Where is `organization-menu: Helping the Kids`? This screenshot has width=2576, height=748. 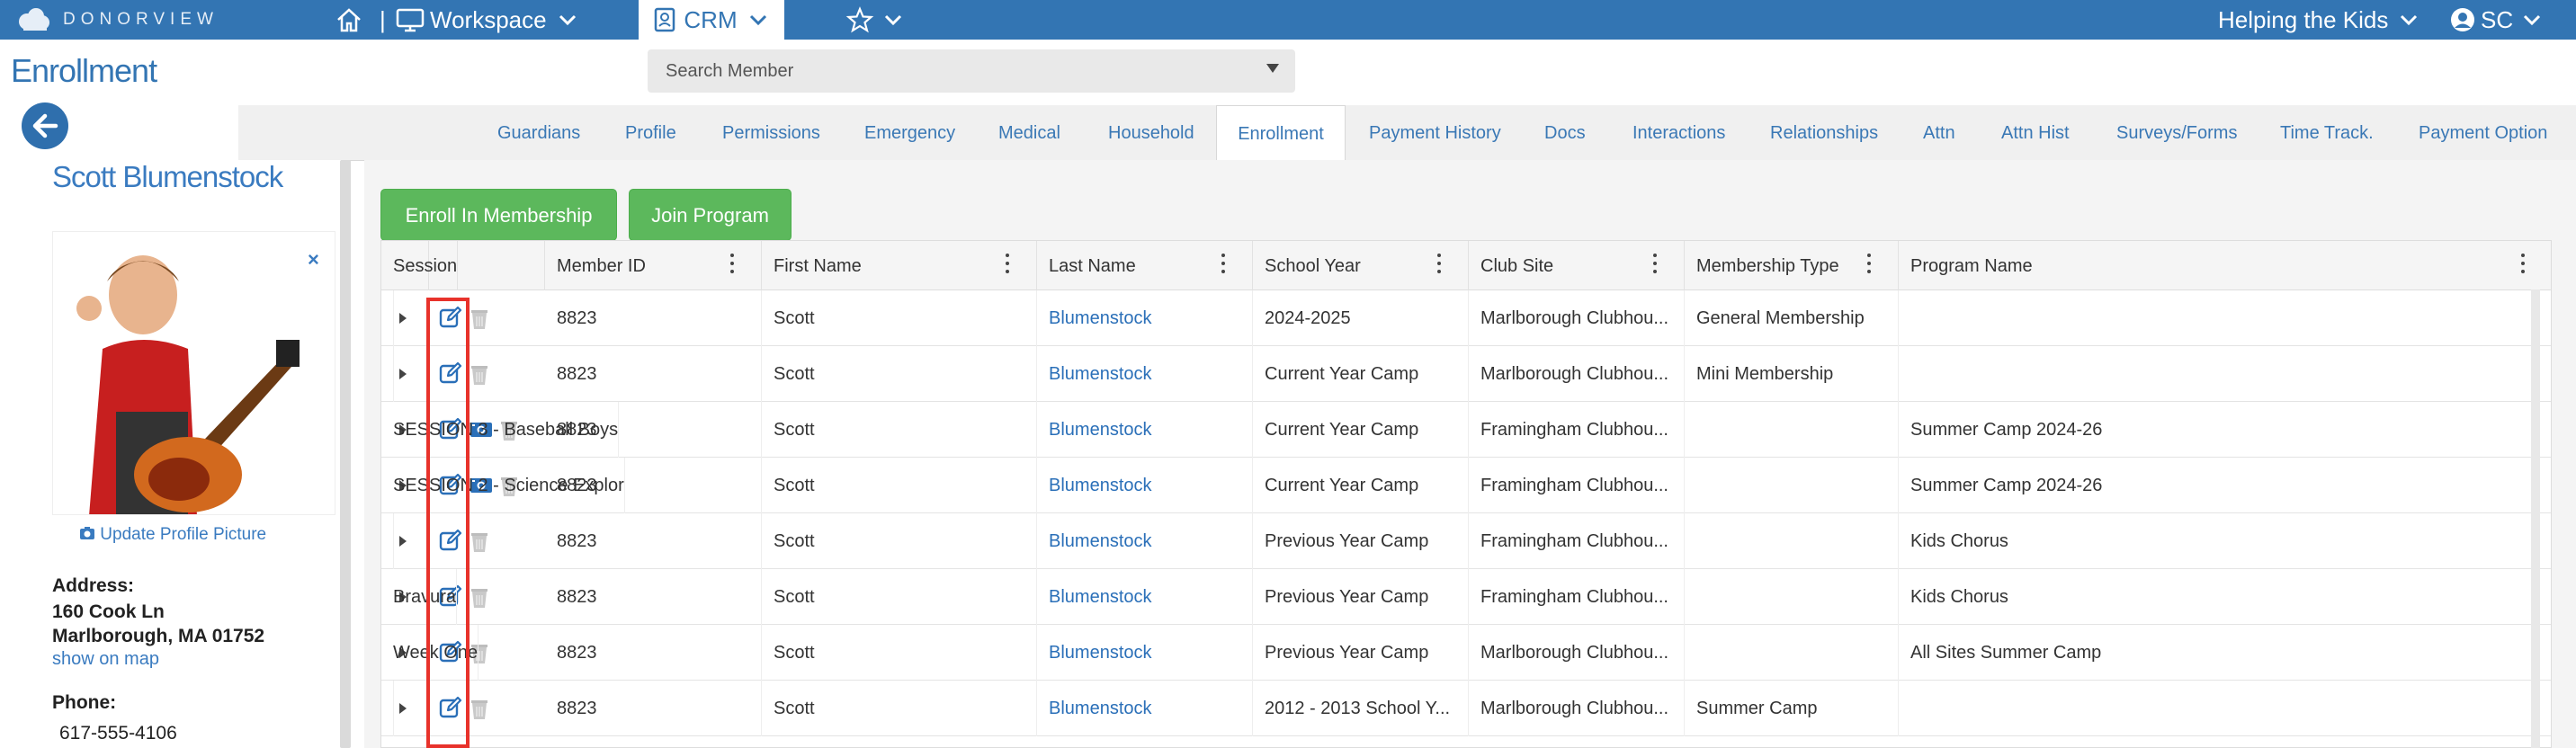
organization-menu: Helping the Kids is located at coordinates (2319, 20).